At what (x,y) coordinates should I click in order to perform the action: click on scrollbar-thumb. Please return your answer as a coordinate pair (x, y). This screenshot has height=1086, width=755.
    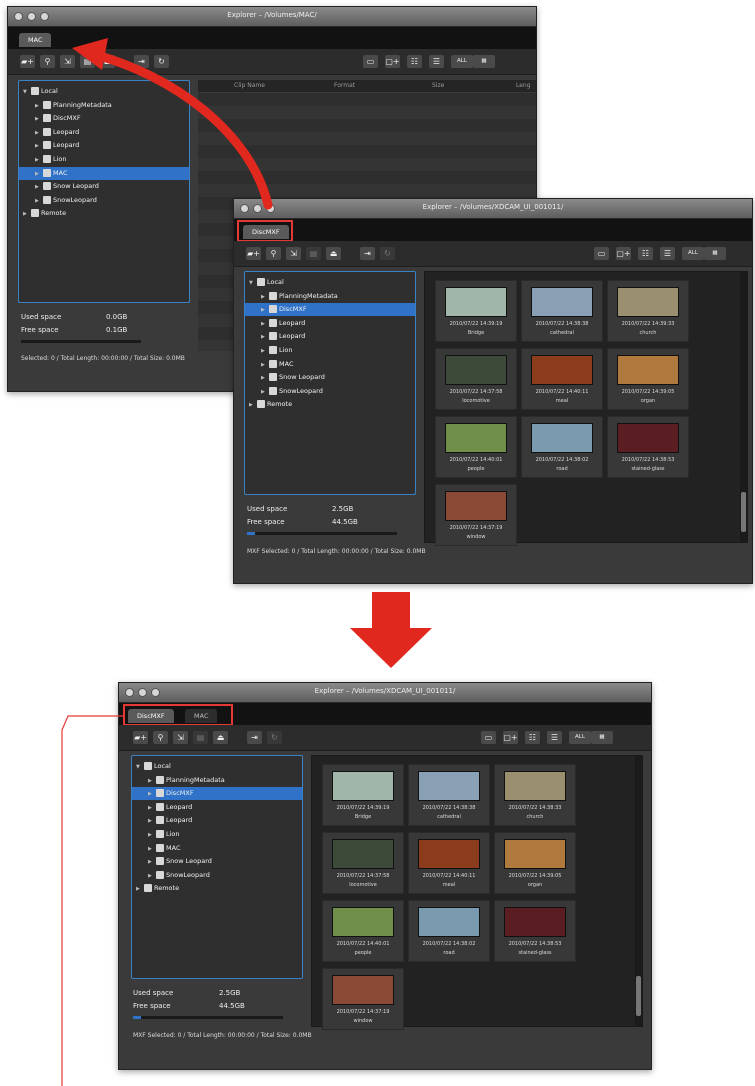
    Looking at the image, I should click on (743, 512).